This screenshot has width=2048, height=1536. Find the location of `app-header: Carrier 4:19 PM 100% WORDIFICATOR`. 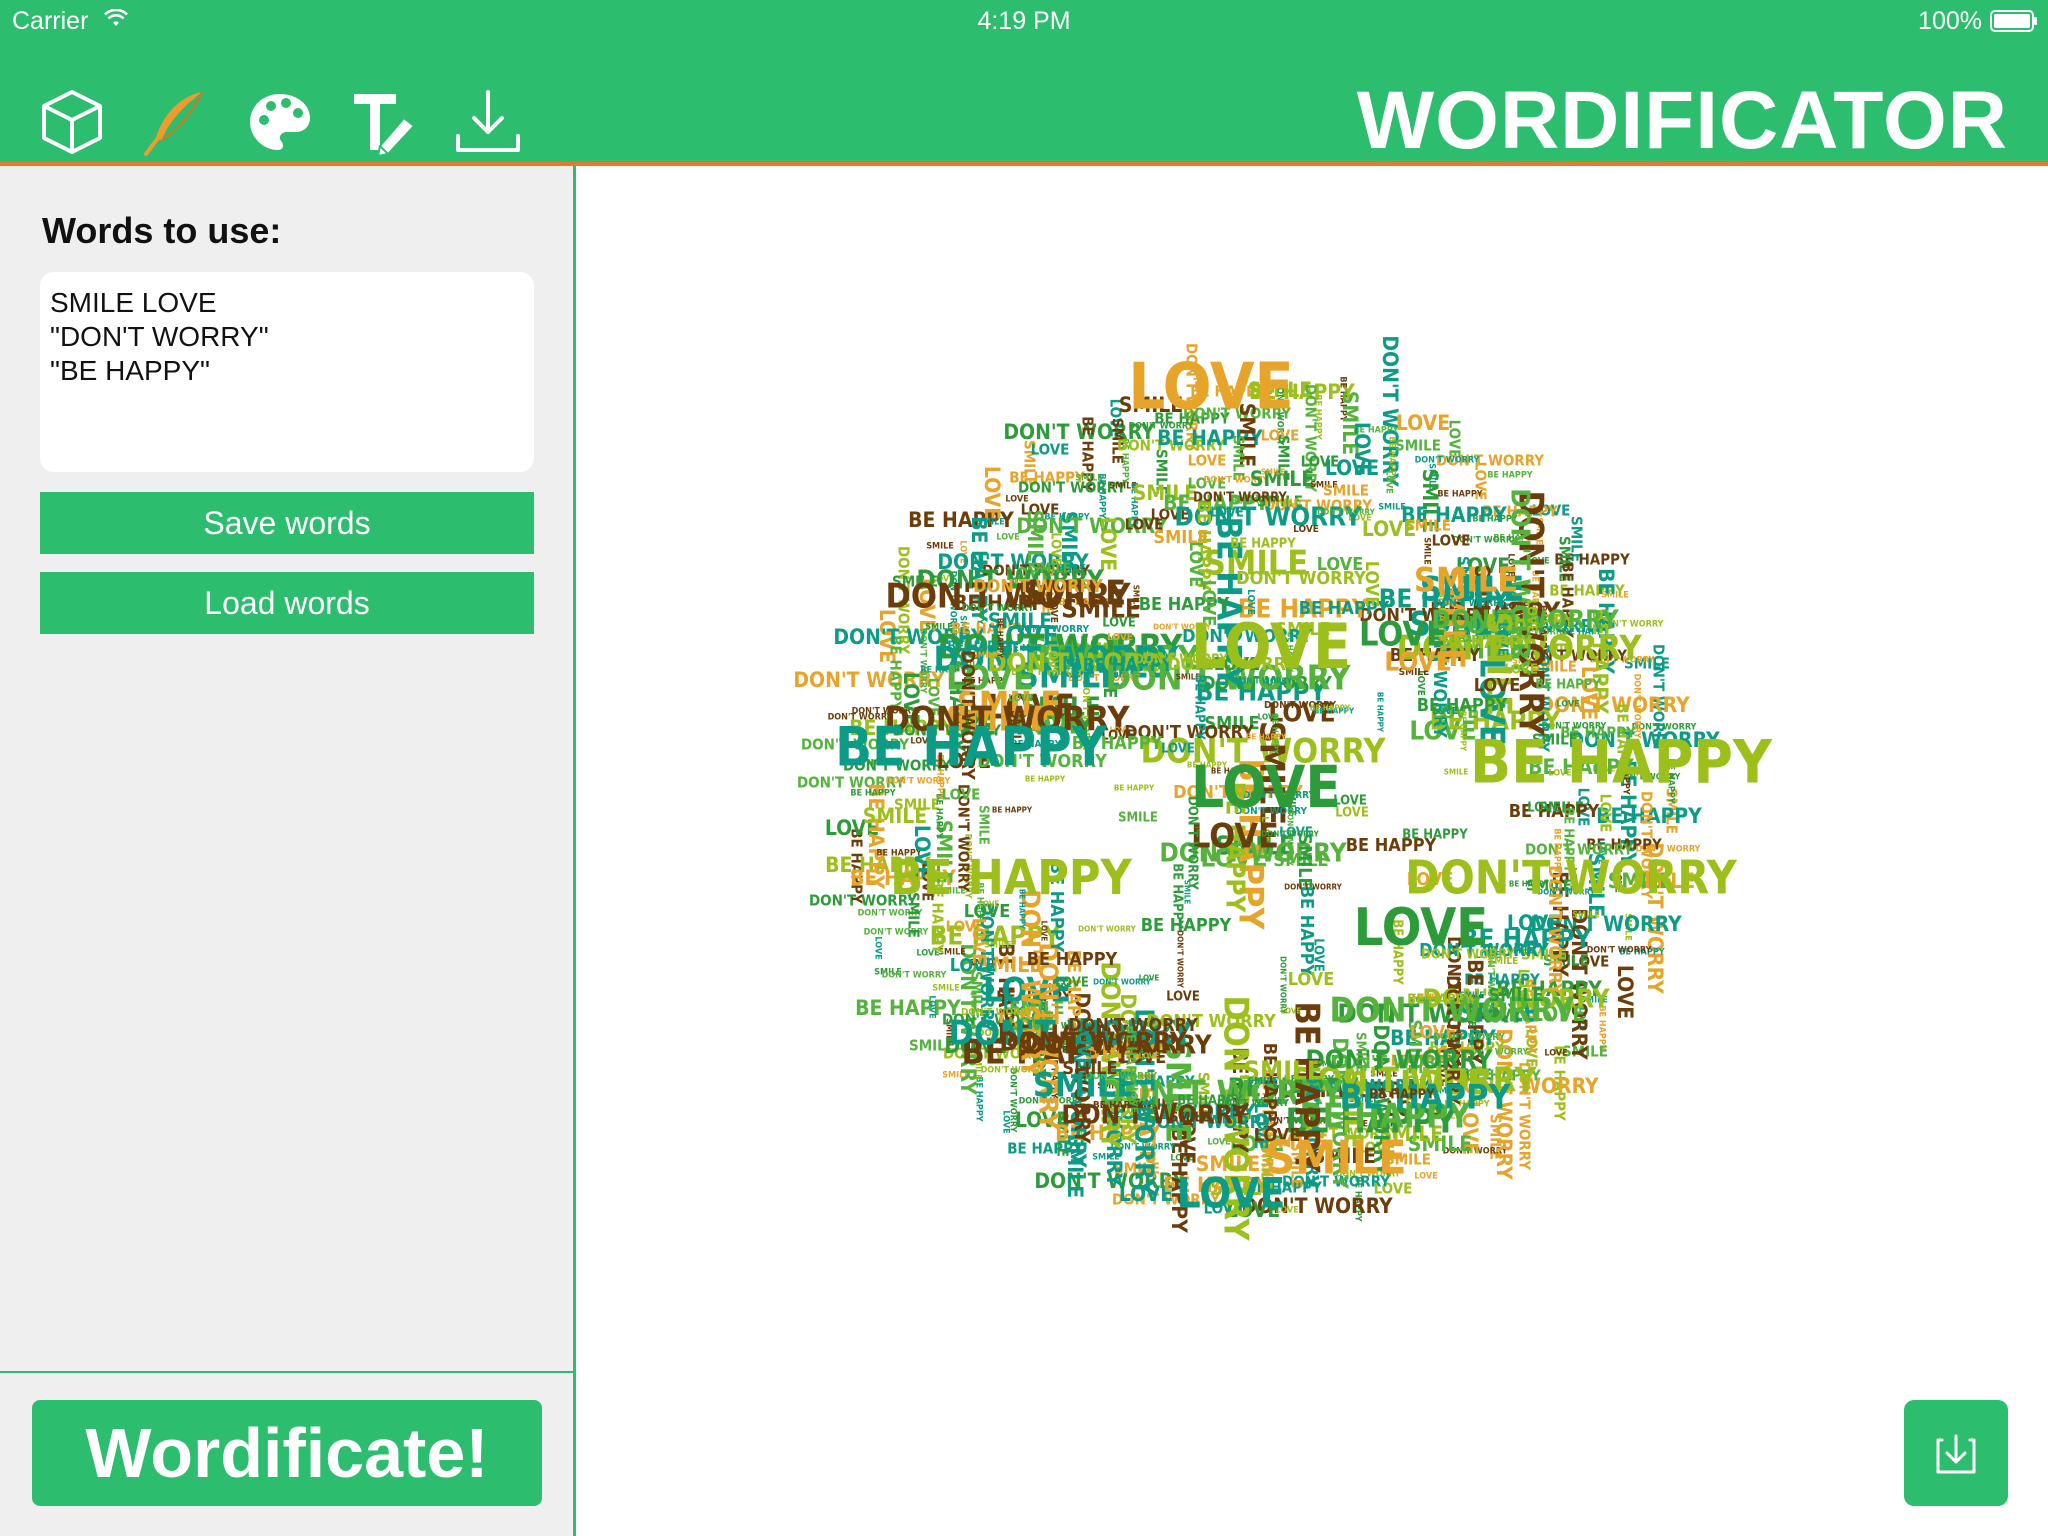

app-header: Carrier 4:19 PM 100% WORDIFICATOR is located at coordinates (1024, 83).